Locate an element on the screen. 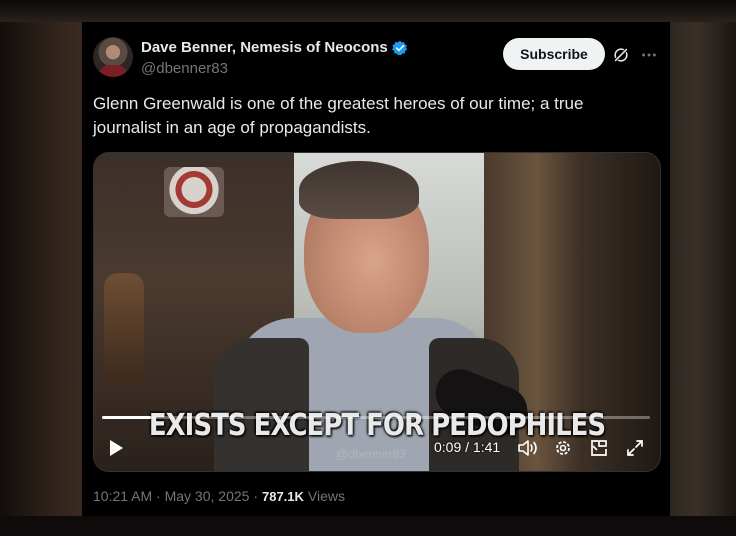 This screenshot has width=736, height=536. post-meta: 10:21 AM · May 30, 2025 · 787.1K Views is located at coordinates (219, 496).